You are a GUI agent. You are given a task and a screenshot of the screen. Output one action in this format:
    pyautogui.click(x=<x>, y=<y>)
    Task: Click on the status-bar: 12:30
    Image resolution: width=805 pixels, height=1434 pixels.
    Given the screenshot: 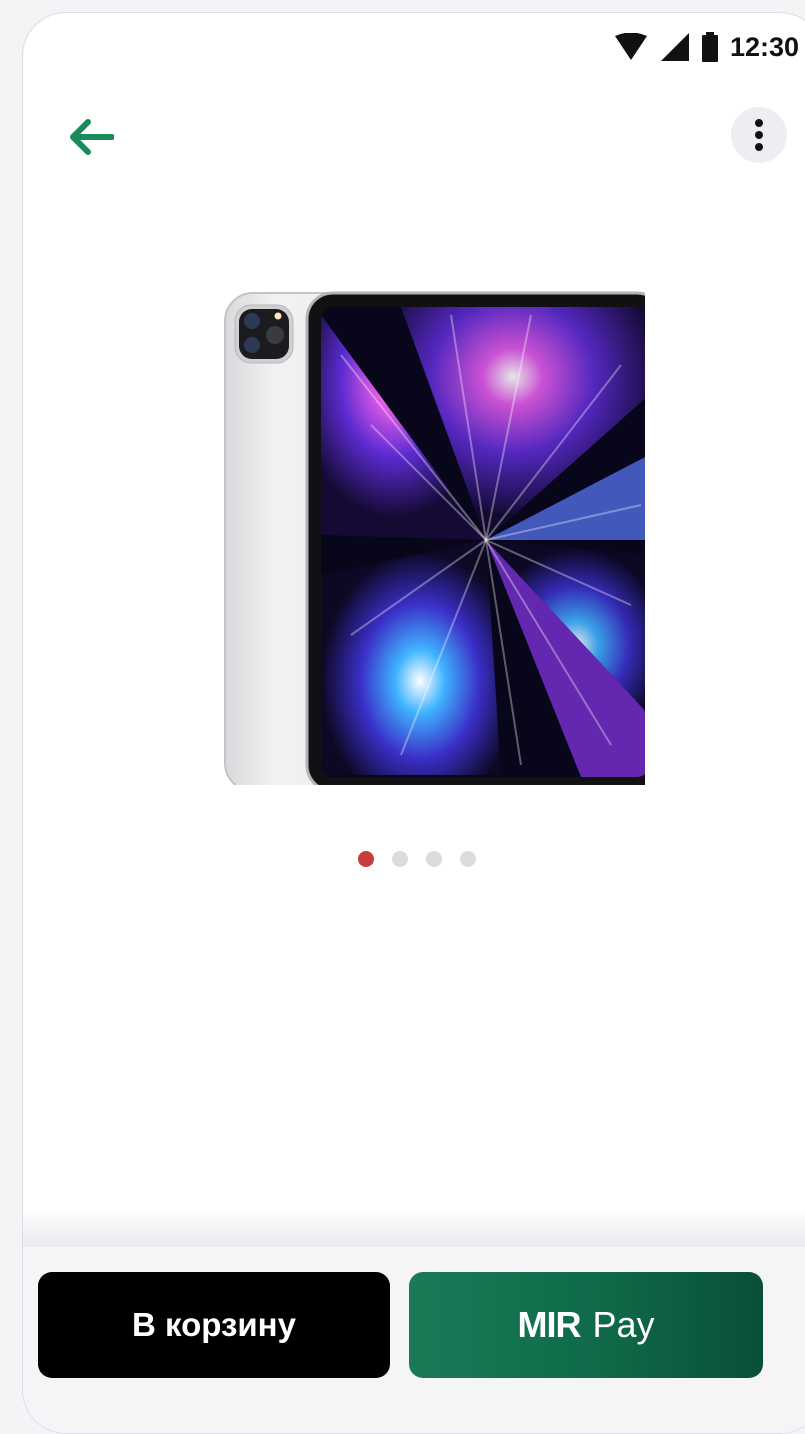 What is the action you would take?
    pyautogui.click(x=706, y=47)
    